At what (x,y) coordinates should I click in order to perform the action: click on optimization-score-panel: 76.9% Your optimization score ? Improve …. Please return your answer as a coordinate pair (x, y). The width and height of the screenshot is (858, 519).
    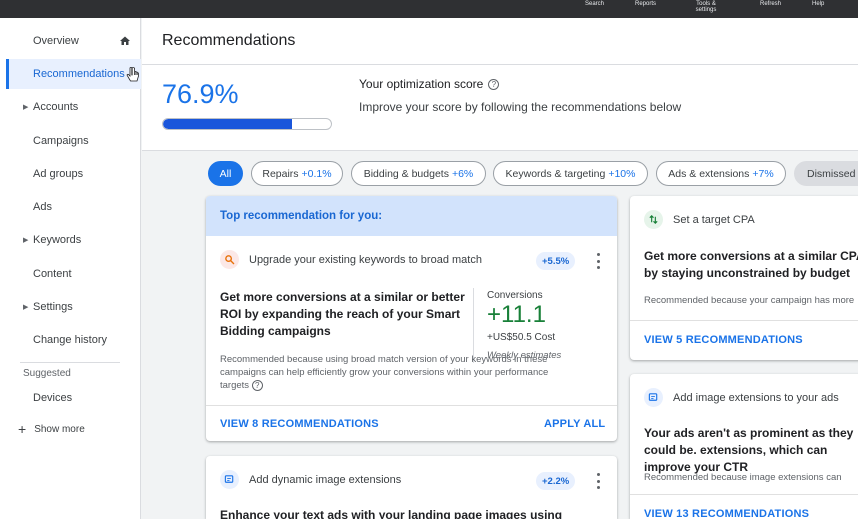
    Looking at the image, I should click on (500, 108).